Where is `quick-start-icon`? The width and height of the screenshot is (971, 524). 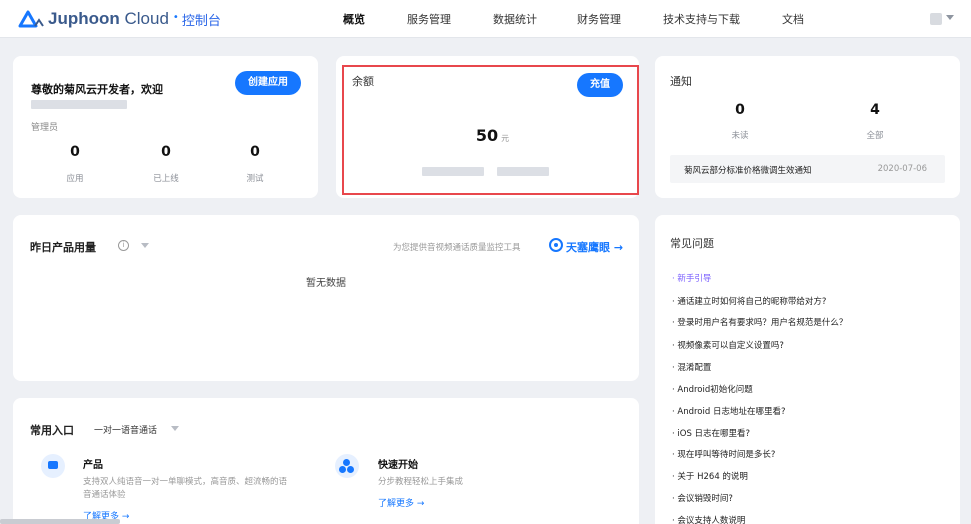 quick-start-icon is located at coordinates (347, 466).